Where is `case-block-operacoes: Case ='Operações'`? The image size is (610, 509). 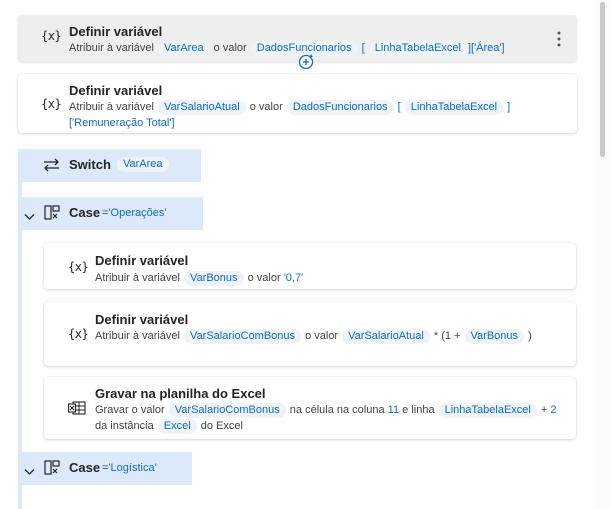 case-block-operacoes: Case ='Operações' is located at coordinates (110, 213).